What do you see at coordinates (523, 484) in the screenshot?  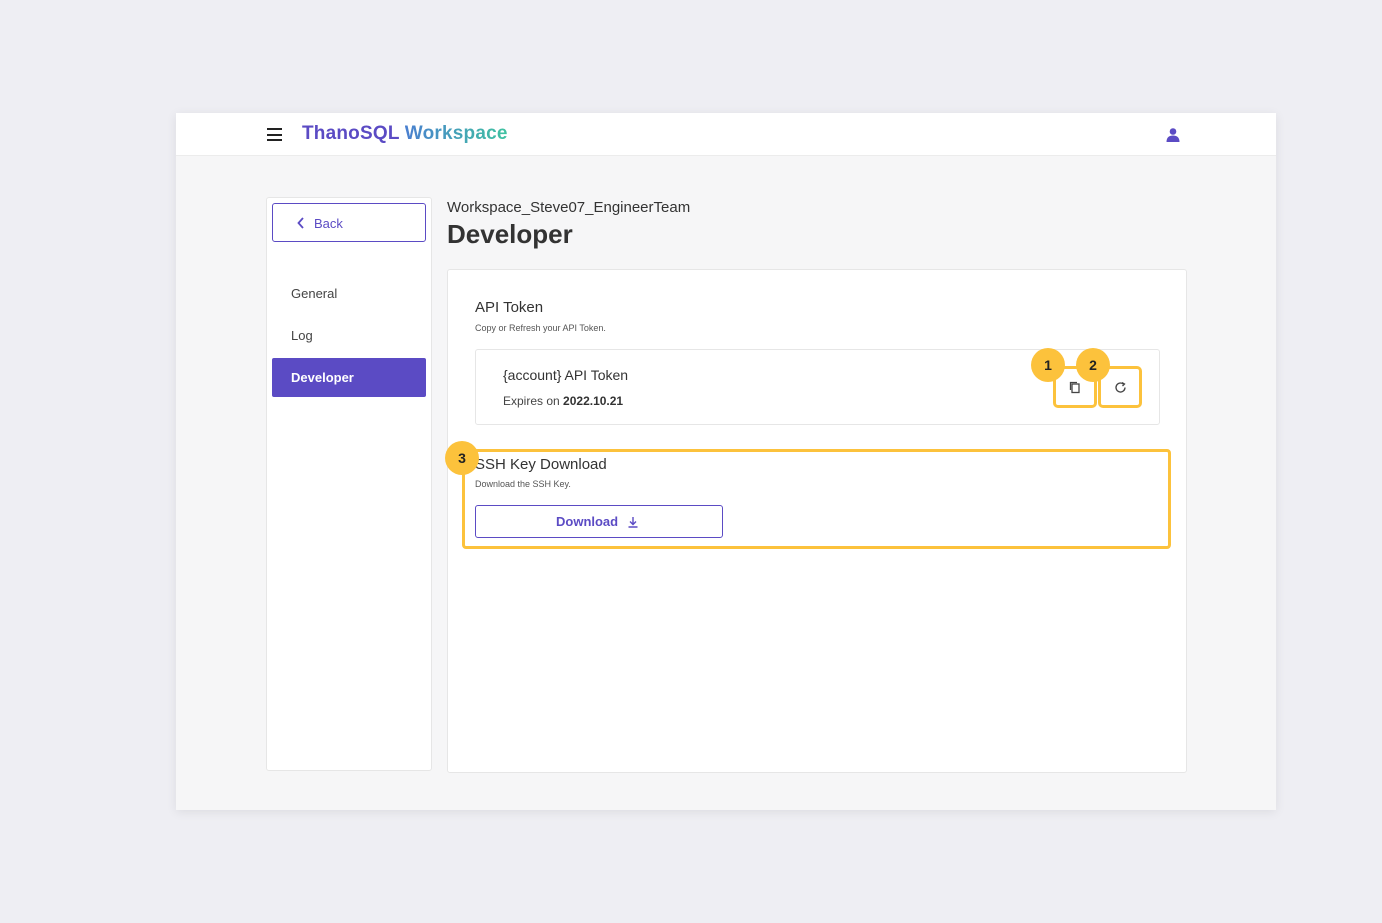 I see `ssh-key-subtitle: Download the SSH Key.` at bounding box center [523, 484].